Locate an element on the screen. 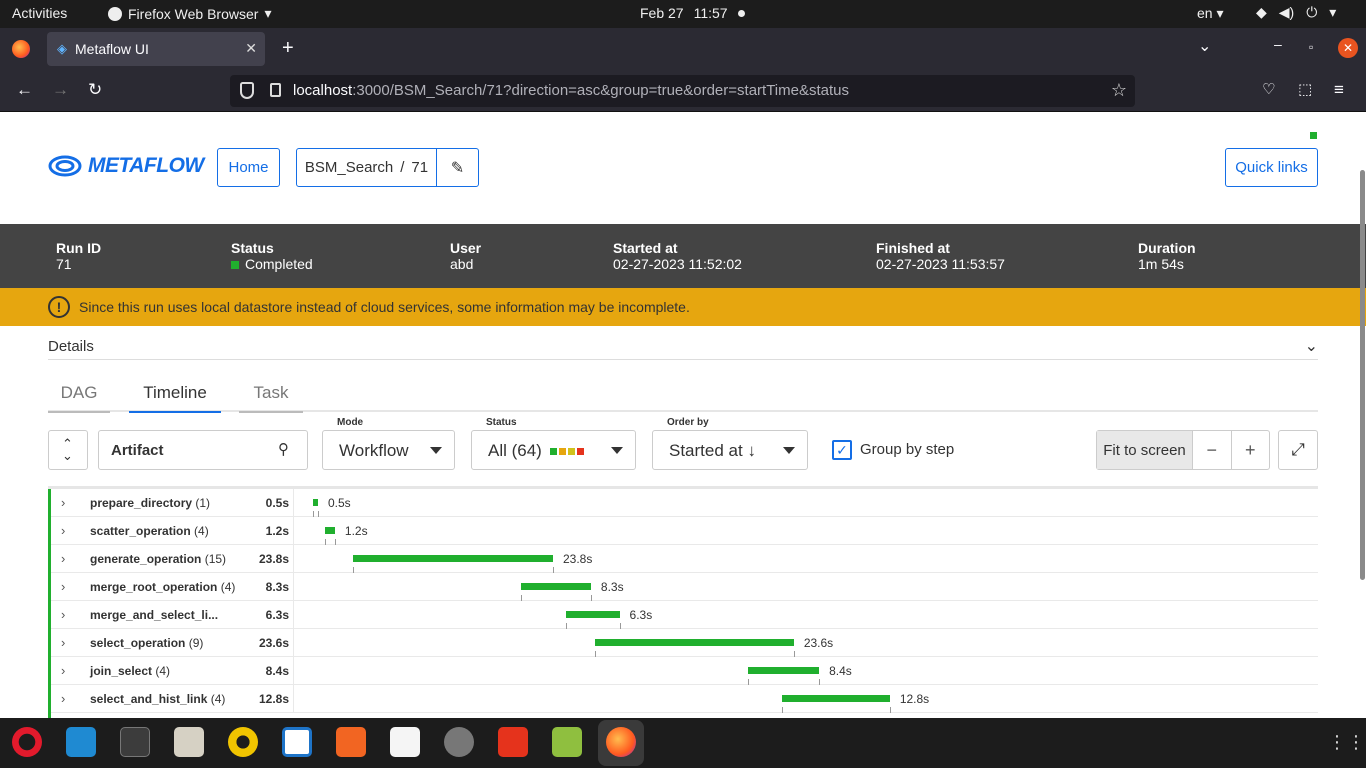  libreoffice-writer-icon is located at coordinates (297, 742).